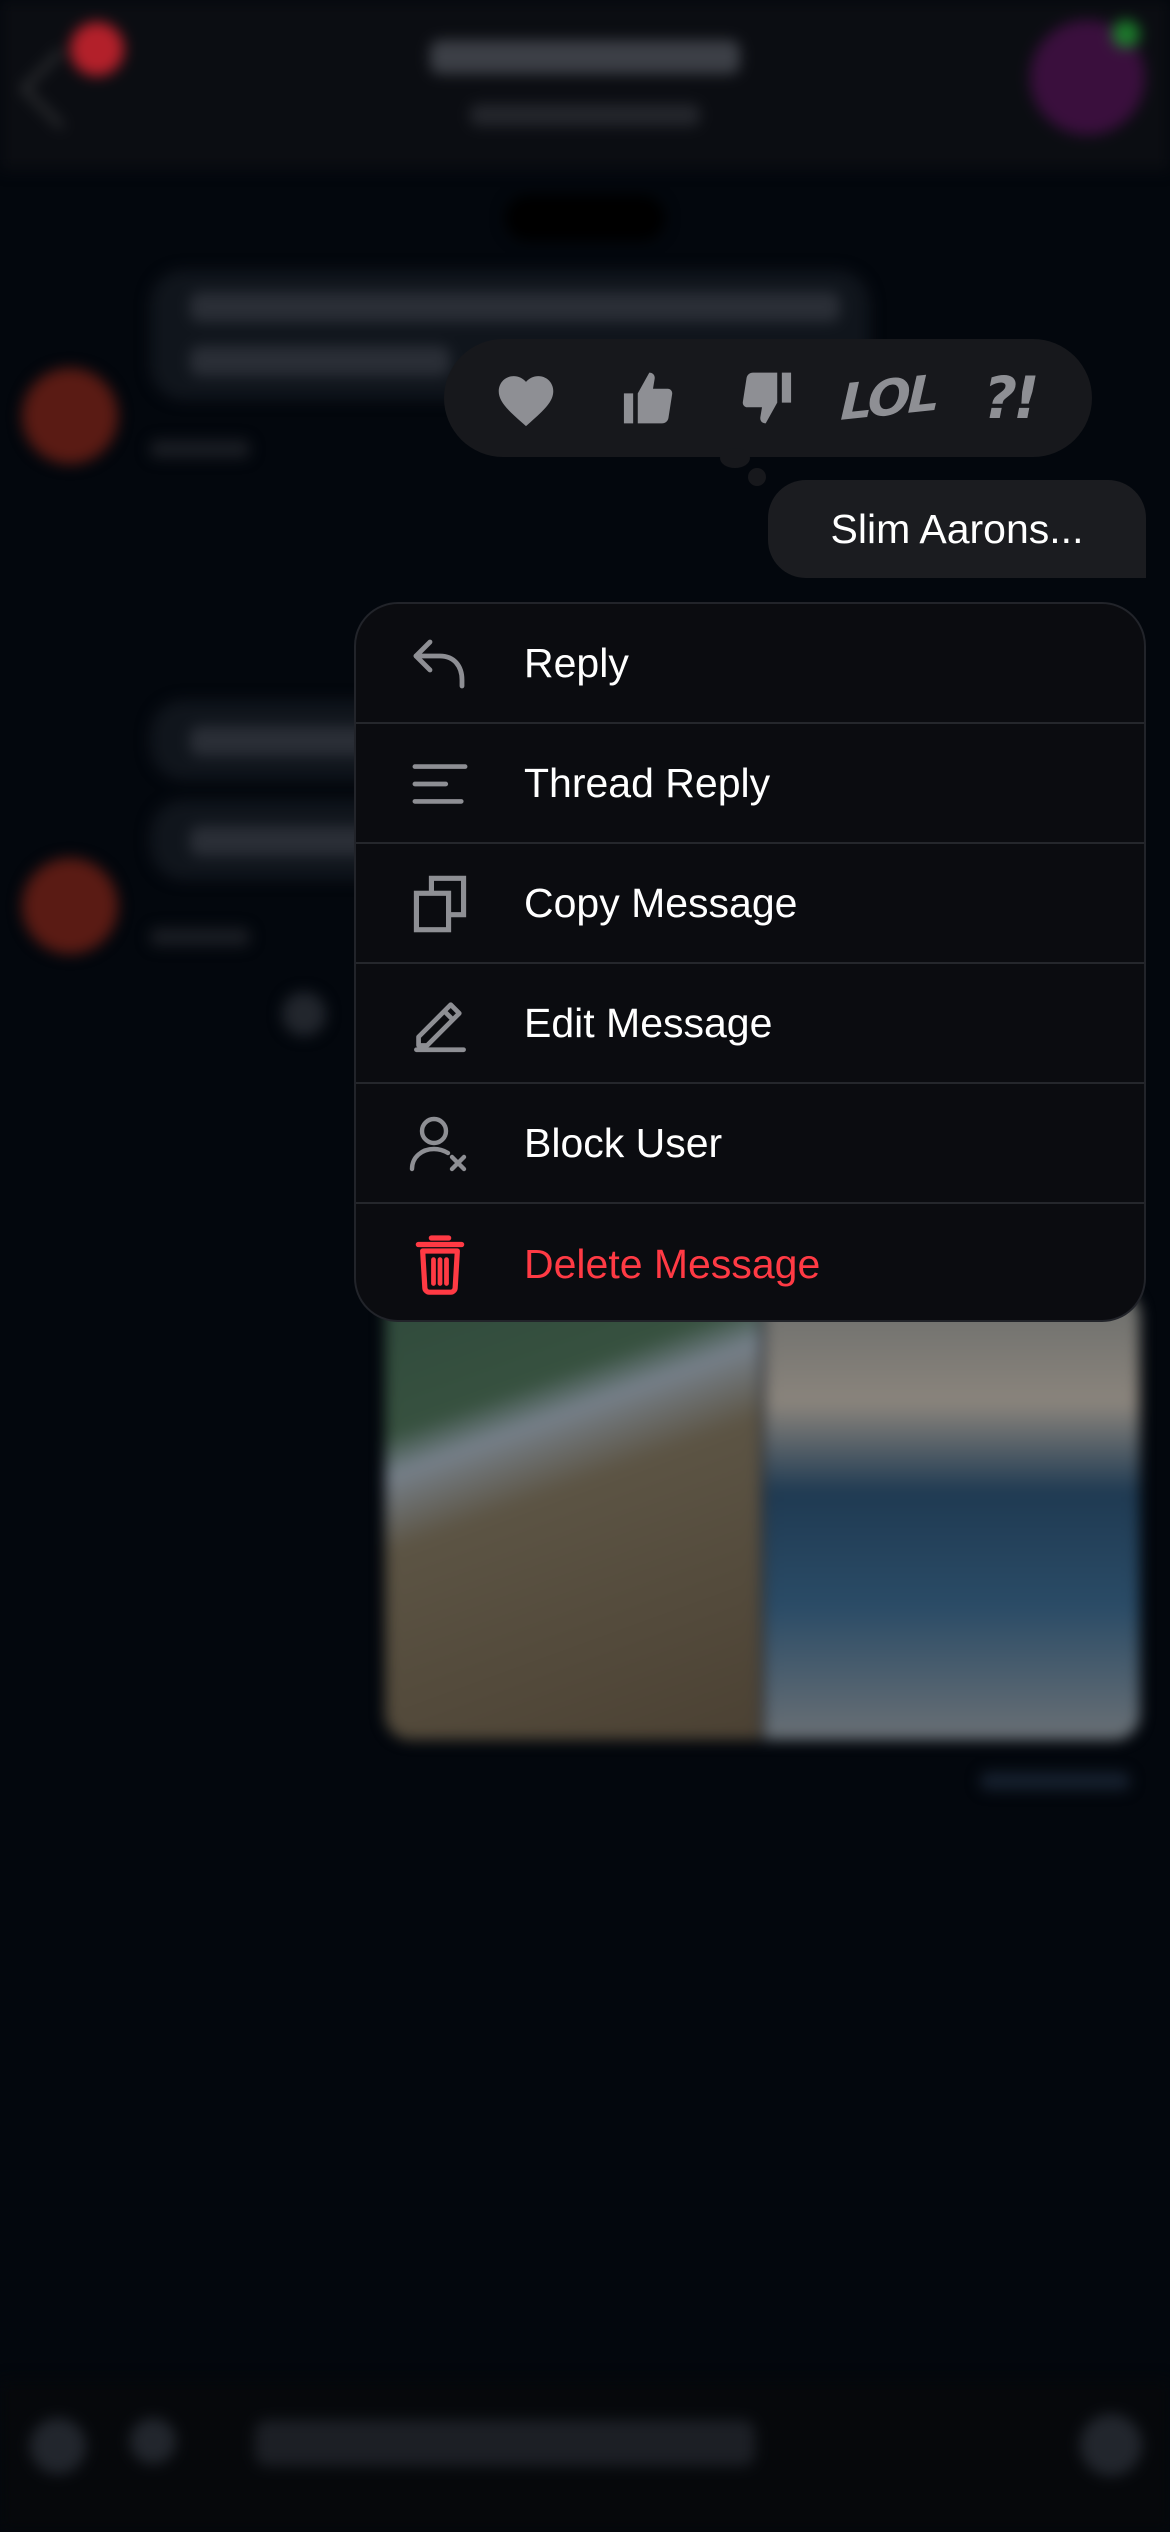  What do you see at coordinates (97, 49) in the screenshot?
I see `unread-badge` at bounding box center [97, 49].